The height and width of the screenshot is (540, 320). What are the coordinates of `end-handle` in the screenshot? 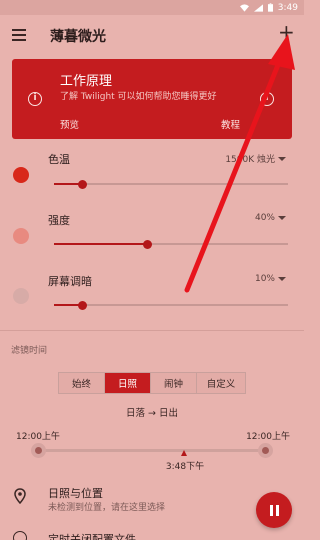 It's located at (265, 450).